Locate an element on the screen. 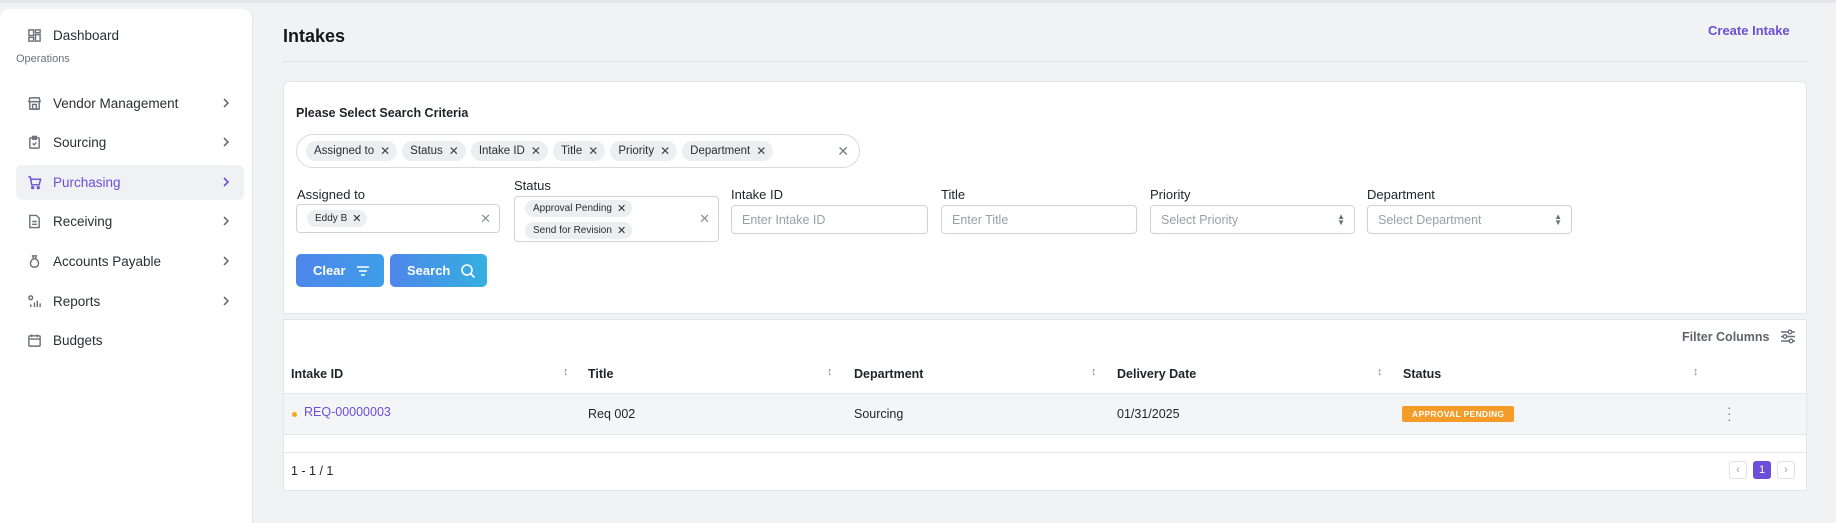 This screenshot has width=1836, height=523. column-header-delivery-date: Delivery Date is located at coordinates (1156, 374).